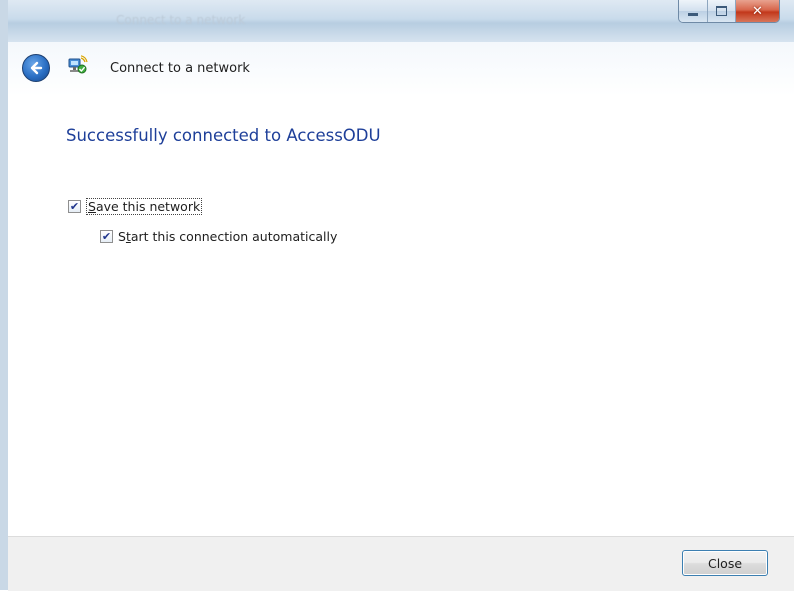 Image resolution: width=794 pixels, height=591 pixels. I want to click on save-network-checkbox: ✔, so click(74, 206).